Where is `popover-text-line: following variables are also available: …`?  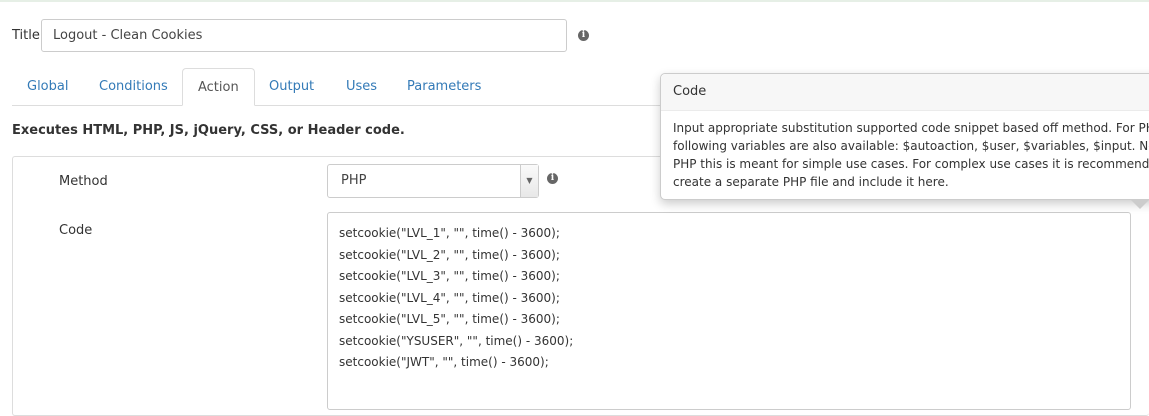 popover-text-line: following variables are also available: … is located at coordinates (911, 146).